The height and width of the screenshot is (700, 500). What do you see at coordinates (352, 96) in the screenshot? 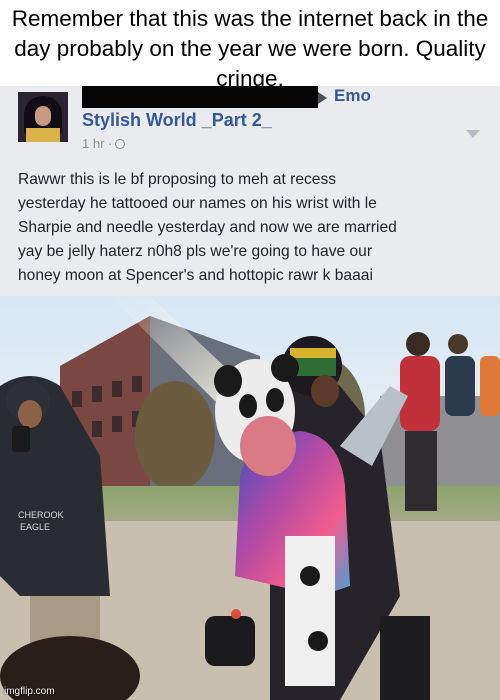
I see `group-name-link: Emo` at bounding box center [352, 96].